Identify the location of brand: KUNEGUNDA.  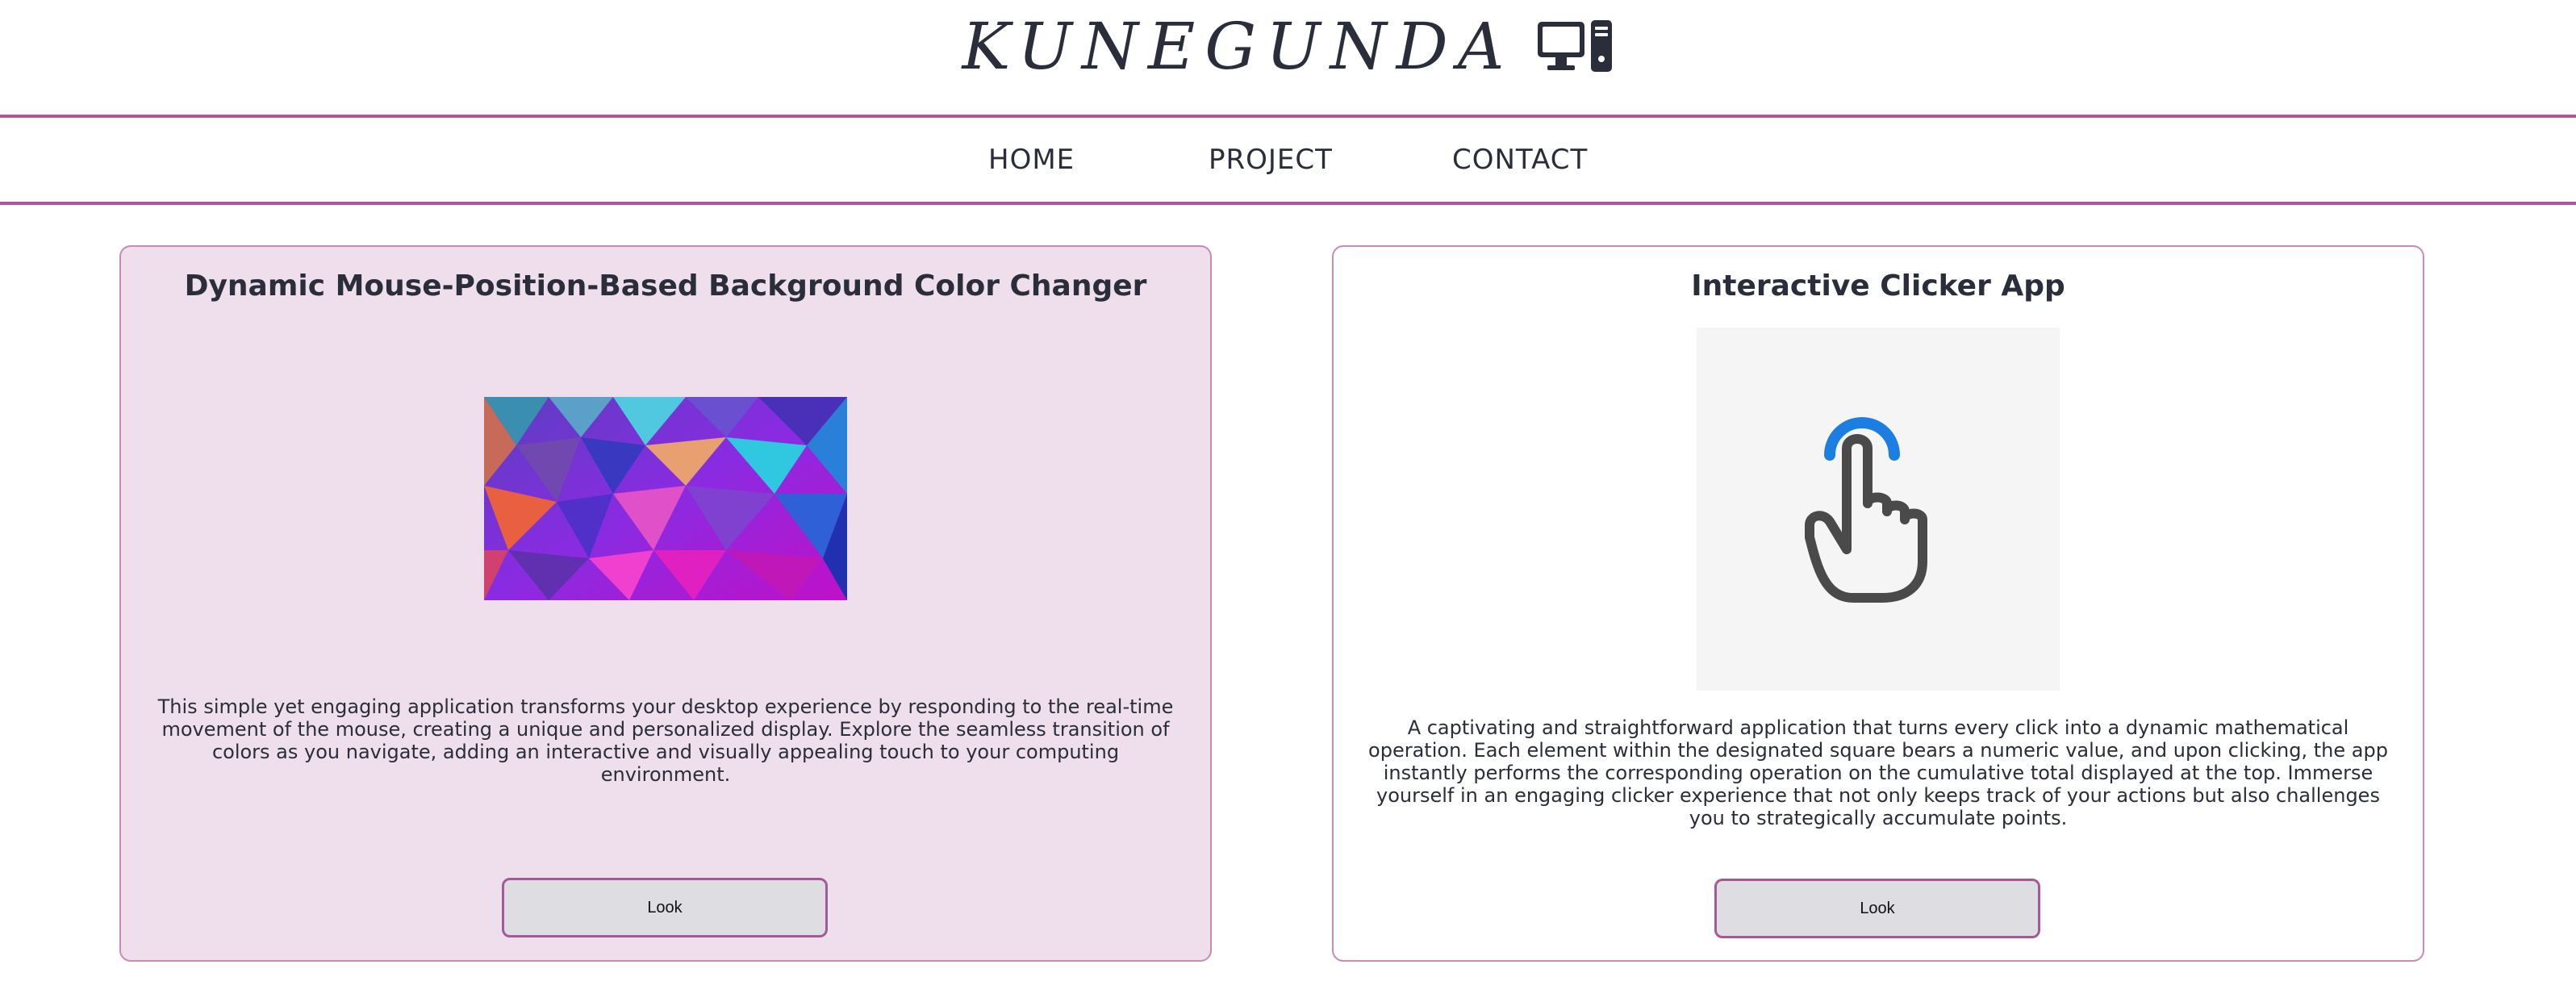
(1288, 46).